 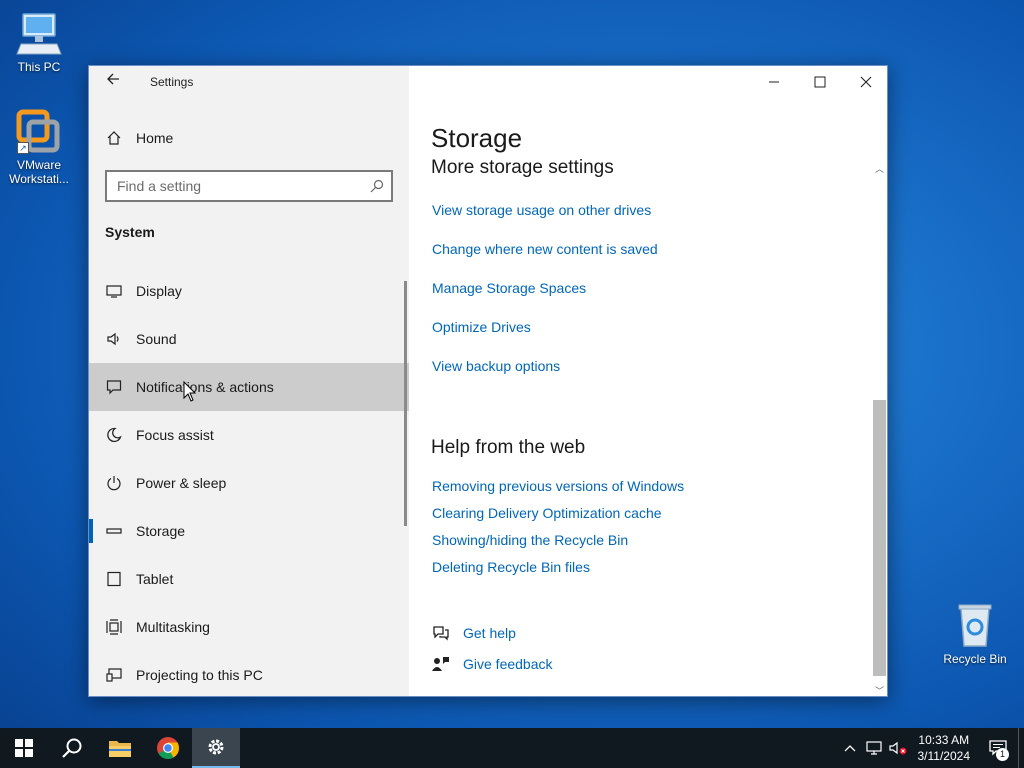 I want to click on mouse-cursor-icon, so click(x=190, y=391).